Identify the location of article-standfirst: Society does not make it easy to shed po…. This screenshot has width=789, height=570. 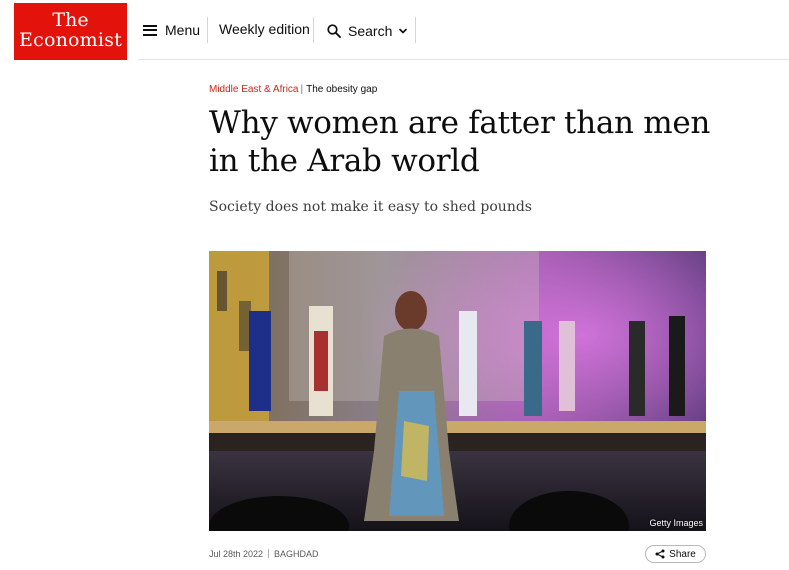
(370, 207).